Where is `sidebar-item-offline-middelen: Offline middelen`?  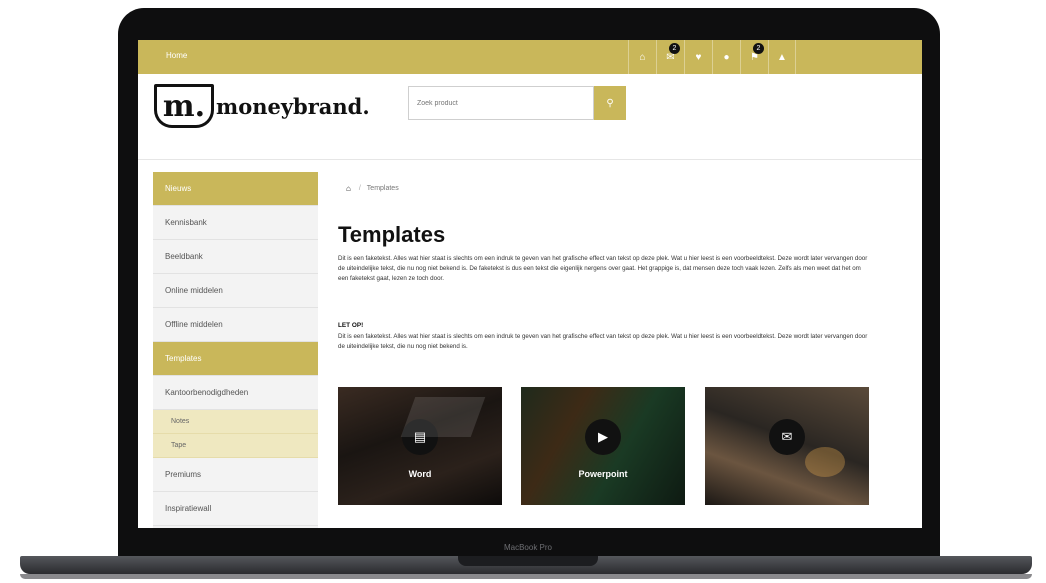
sidebar-item-offline-middelen: Offline middelen is located at coordinates (235, 325).